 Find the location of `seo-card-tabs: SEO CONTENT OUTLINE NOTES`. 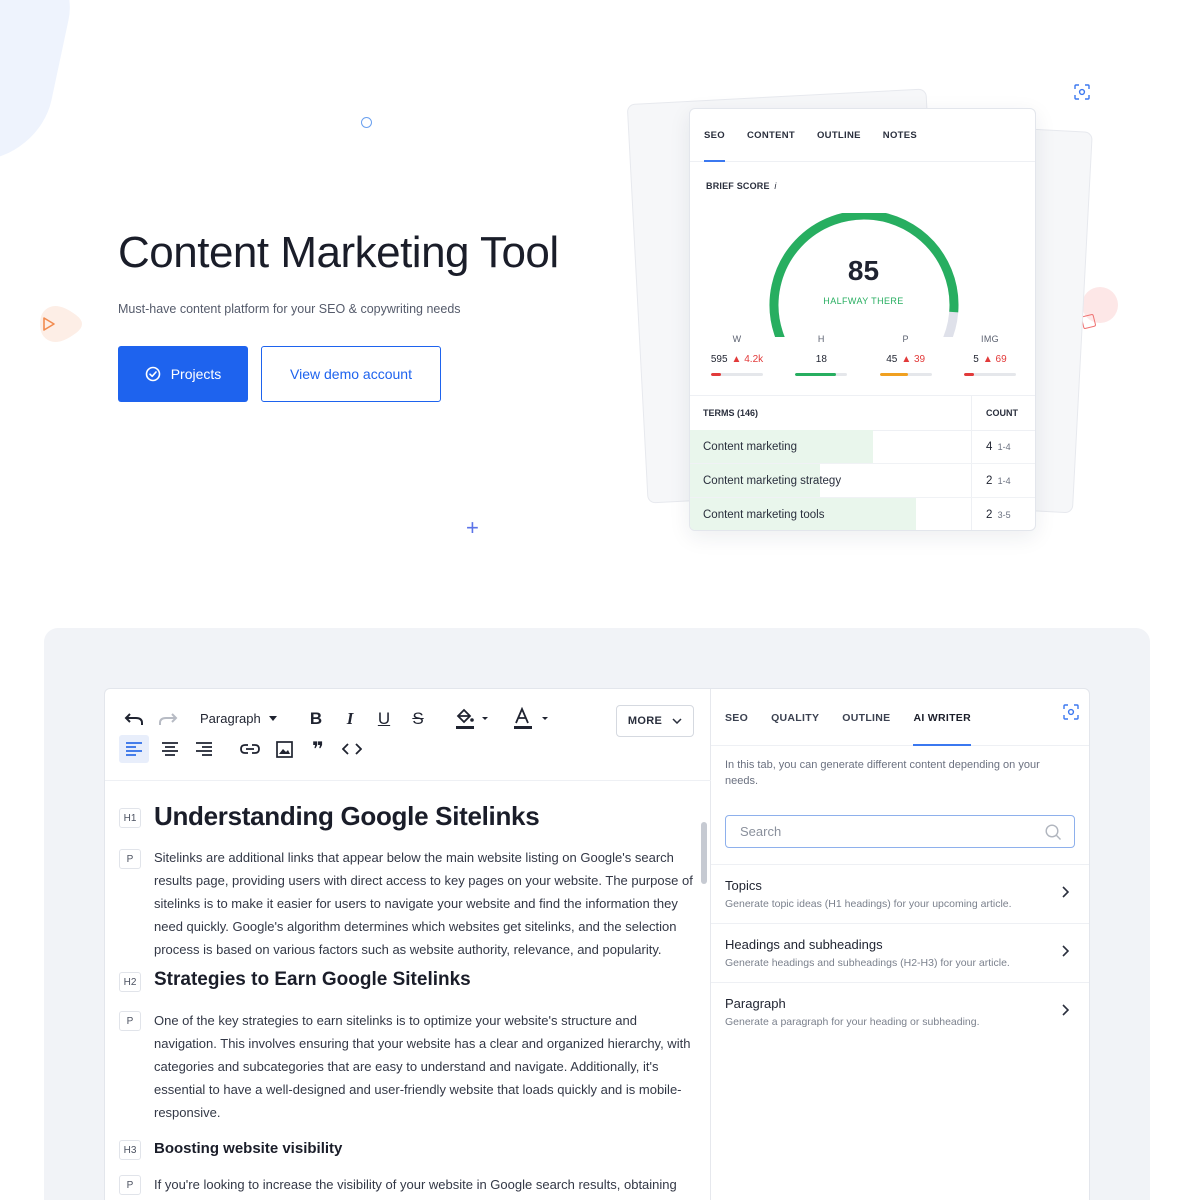

seo-card-tabs: SEO CONTENT OUTLINE NOTES is located at coordinates (862, 135).